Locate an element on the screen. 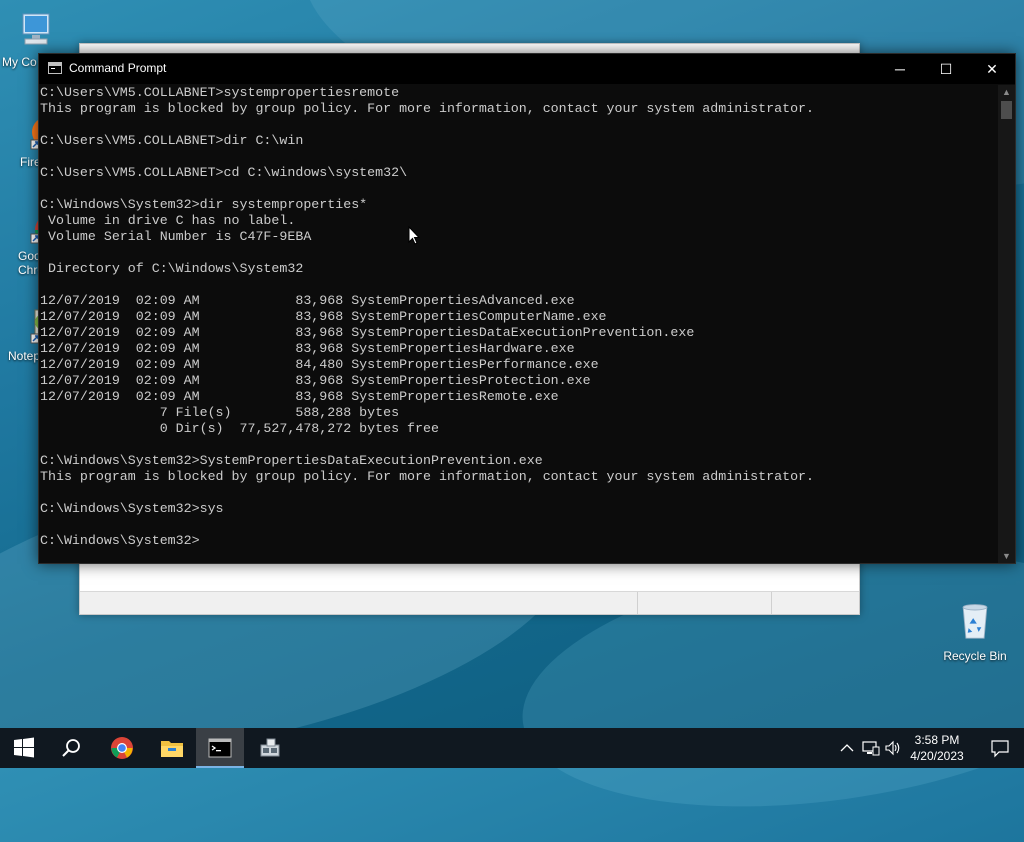 The width and height of the screenshot is (1024, 842). network-icon is located at coordinates (871, 748).